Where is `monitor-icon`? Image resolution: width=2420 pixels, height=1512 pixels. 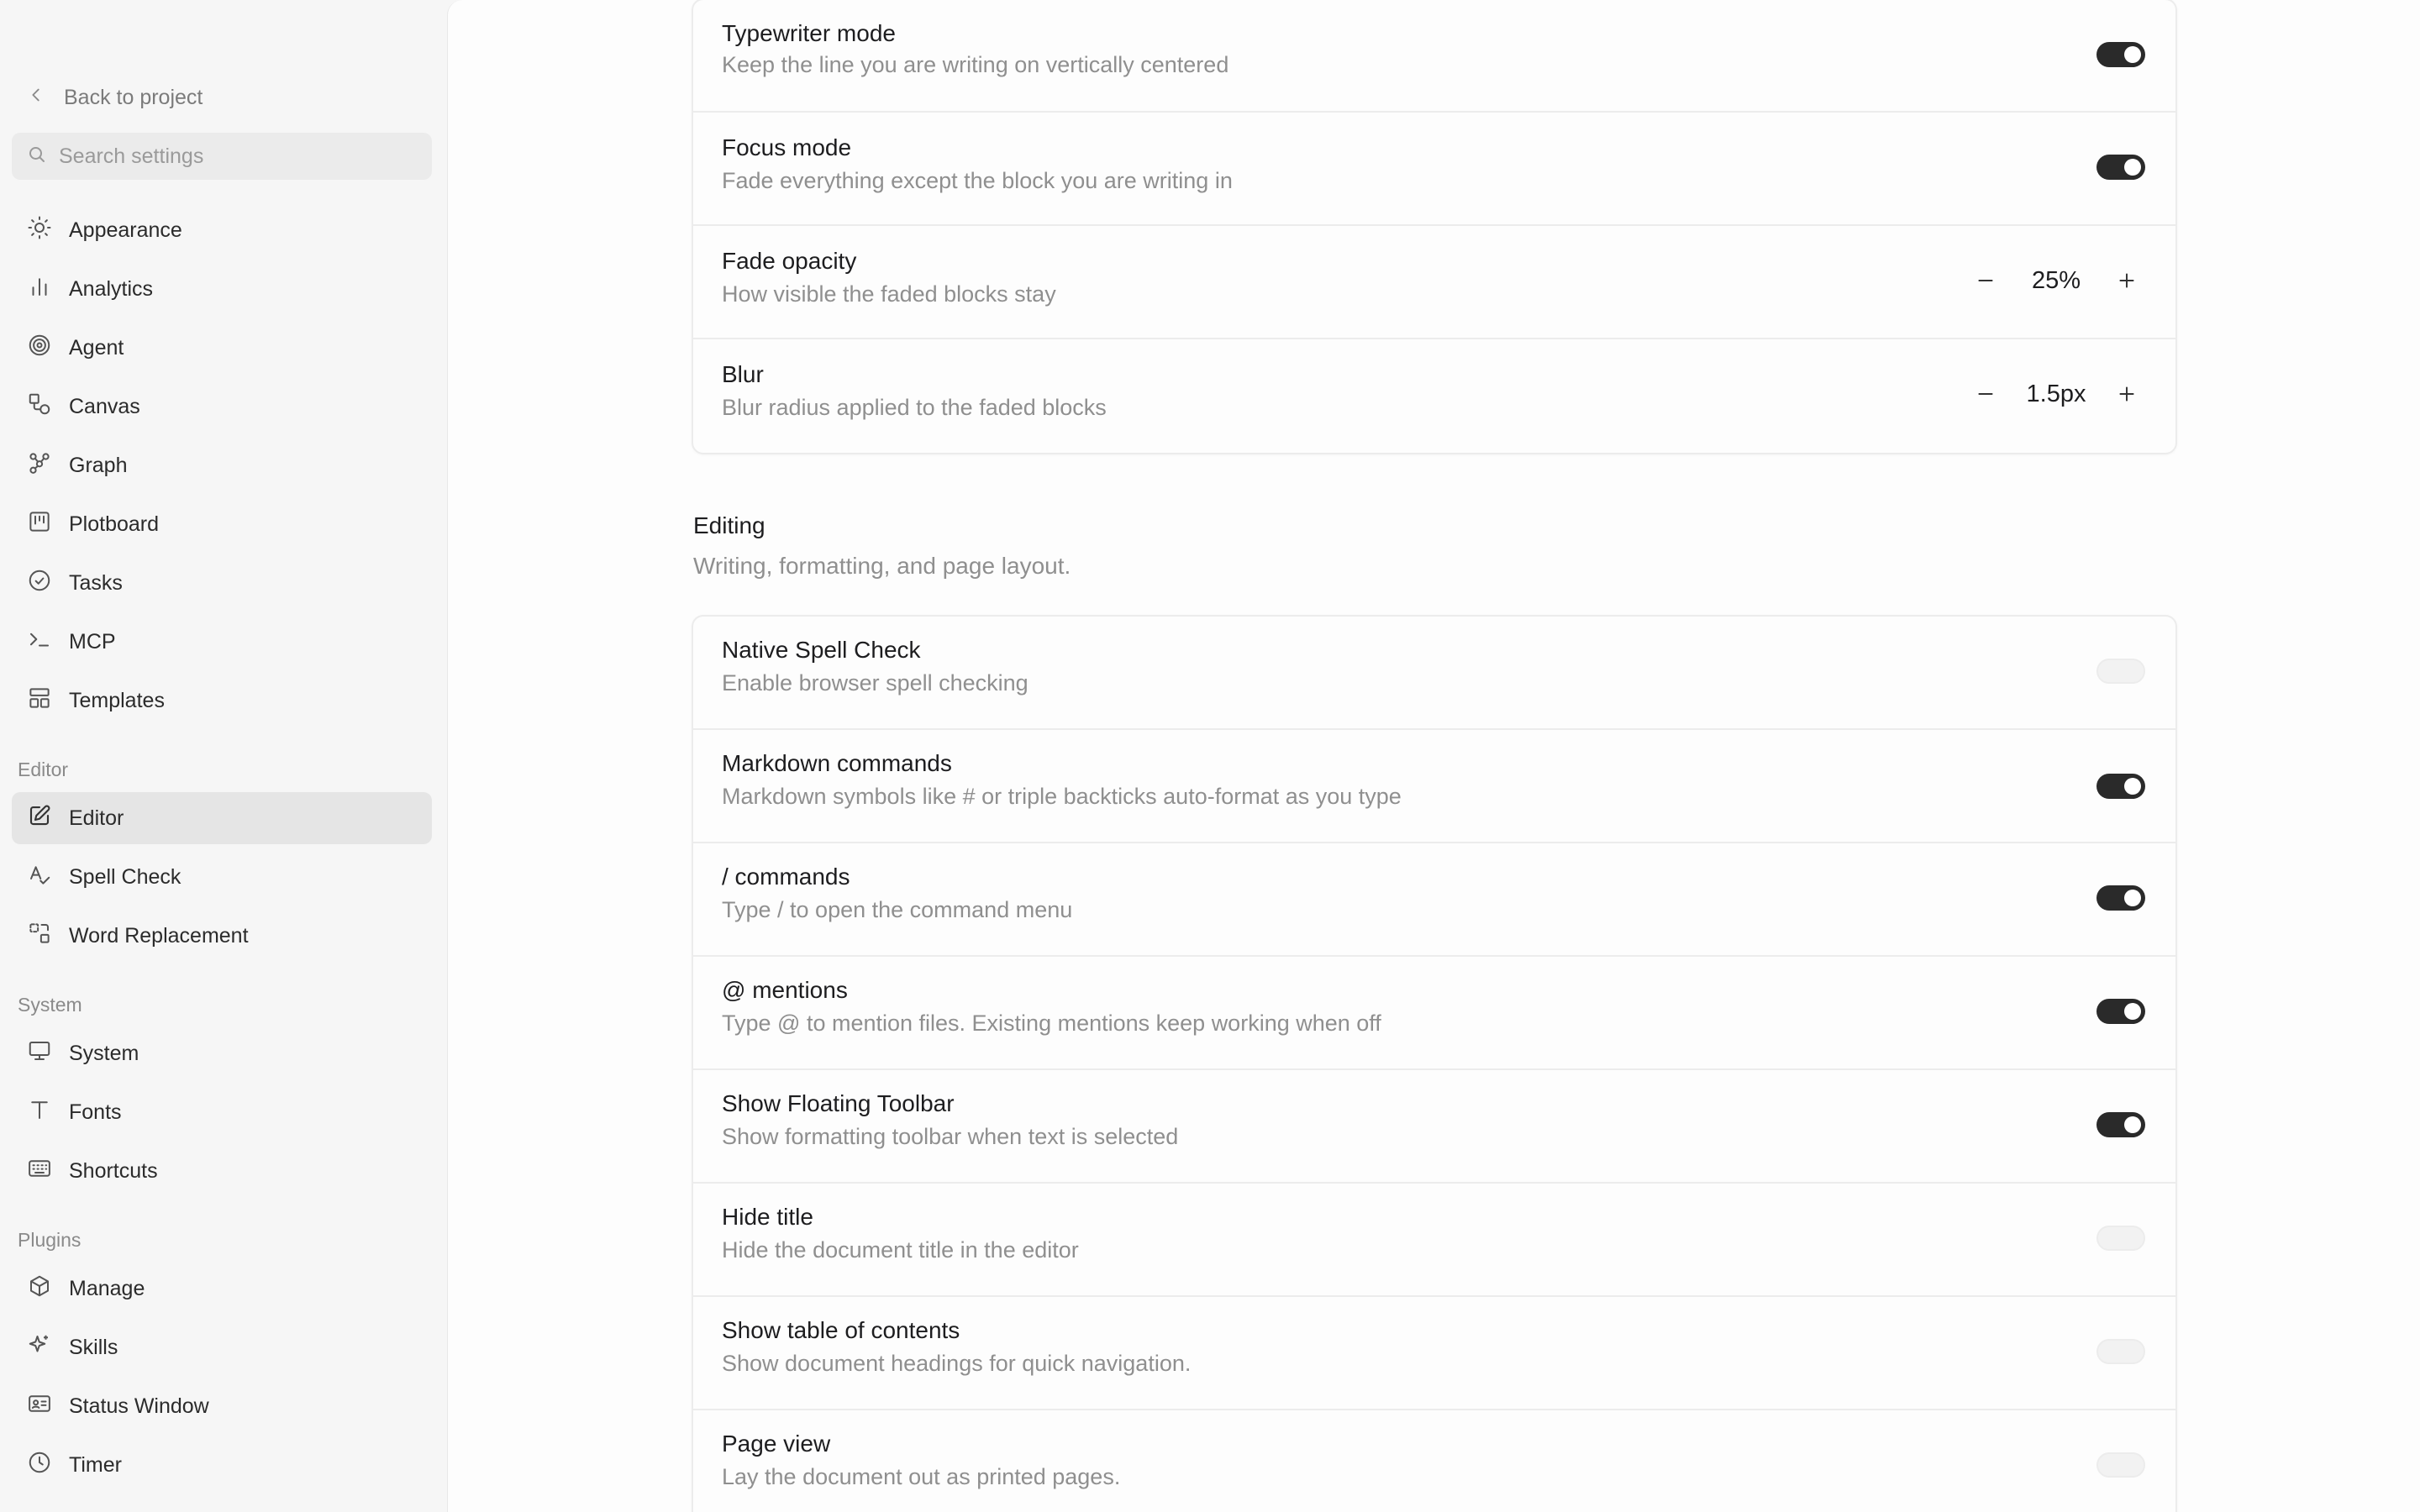
monitor-icon is located at coordinates (39, 1053).